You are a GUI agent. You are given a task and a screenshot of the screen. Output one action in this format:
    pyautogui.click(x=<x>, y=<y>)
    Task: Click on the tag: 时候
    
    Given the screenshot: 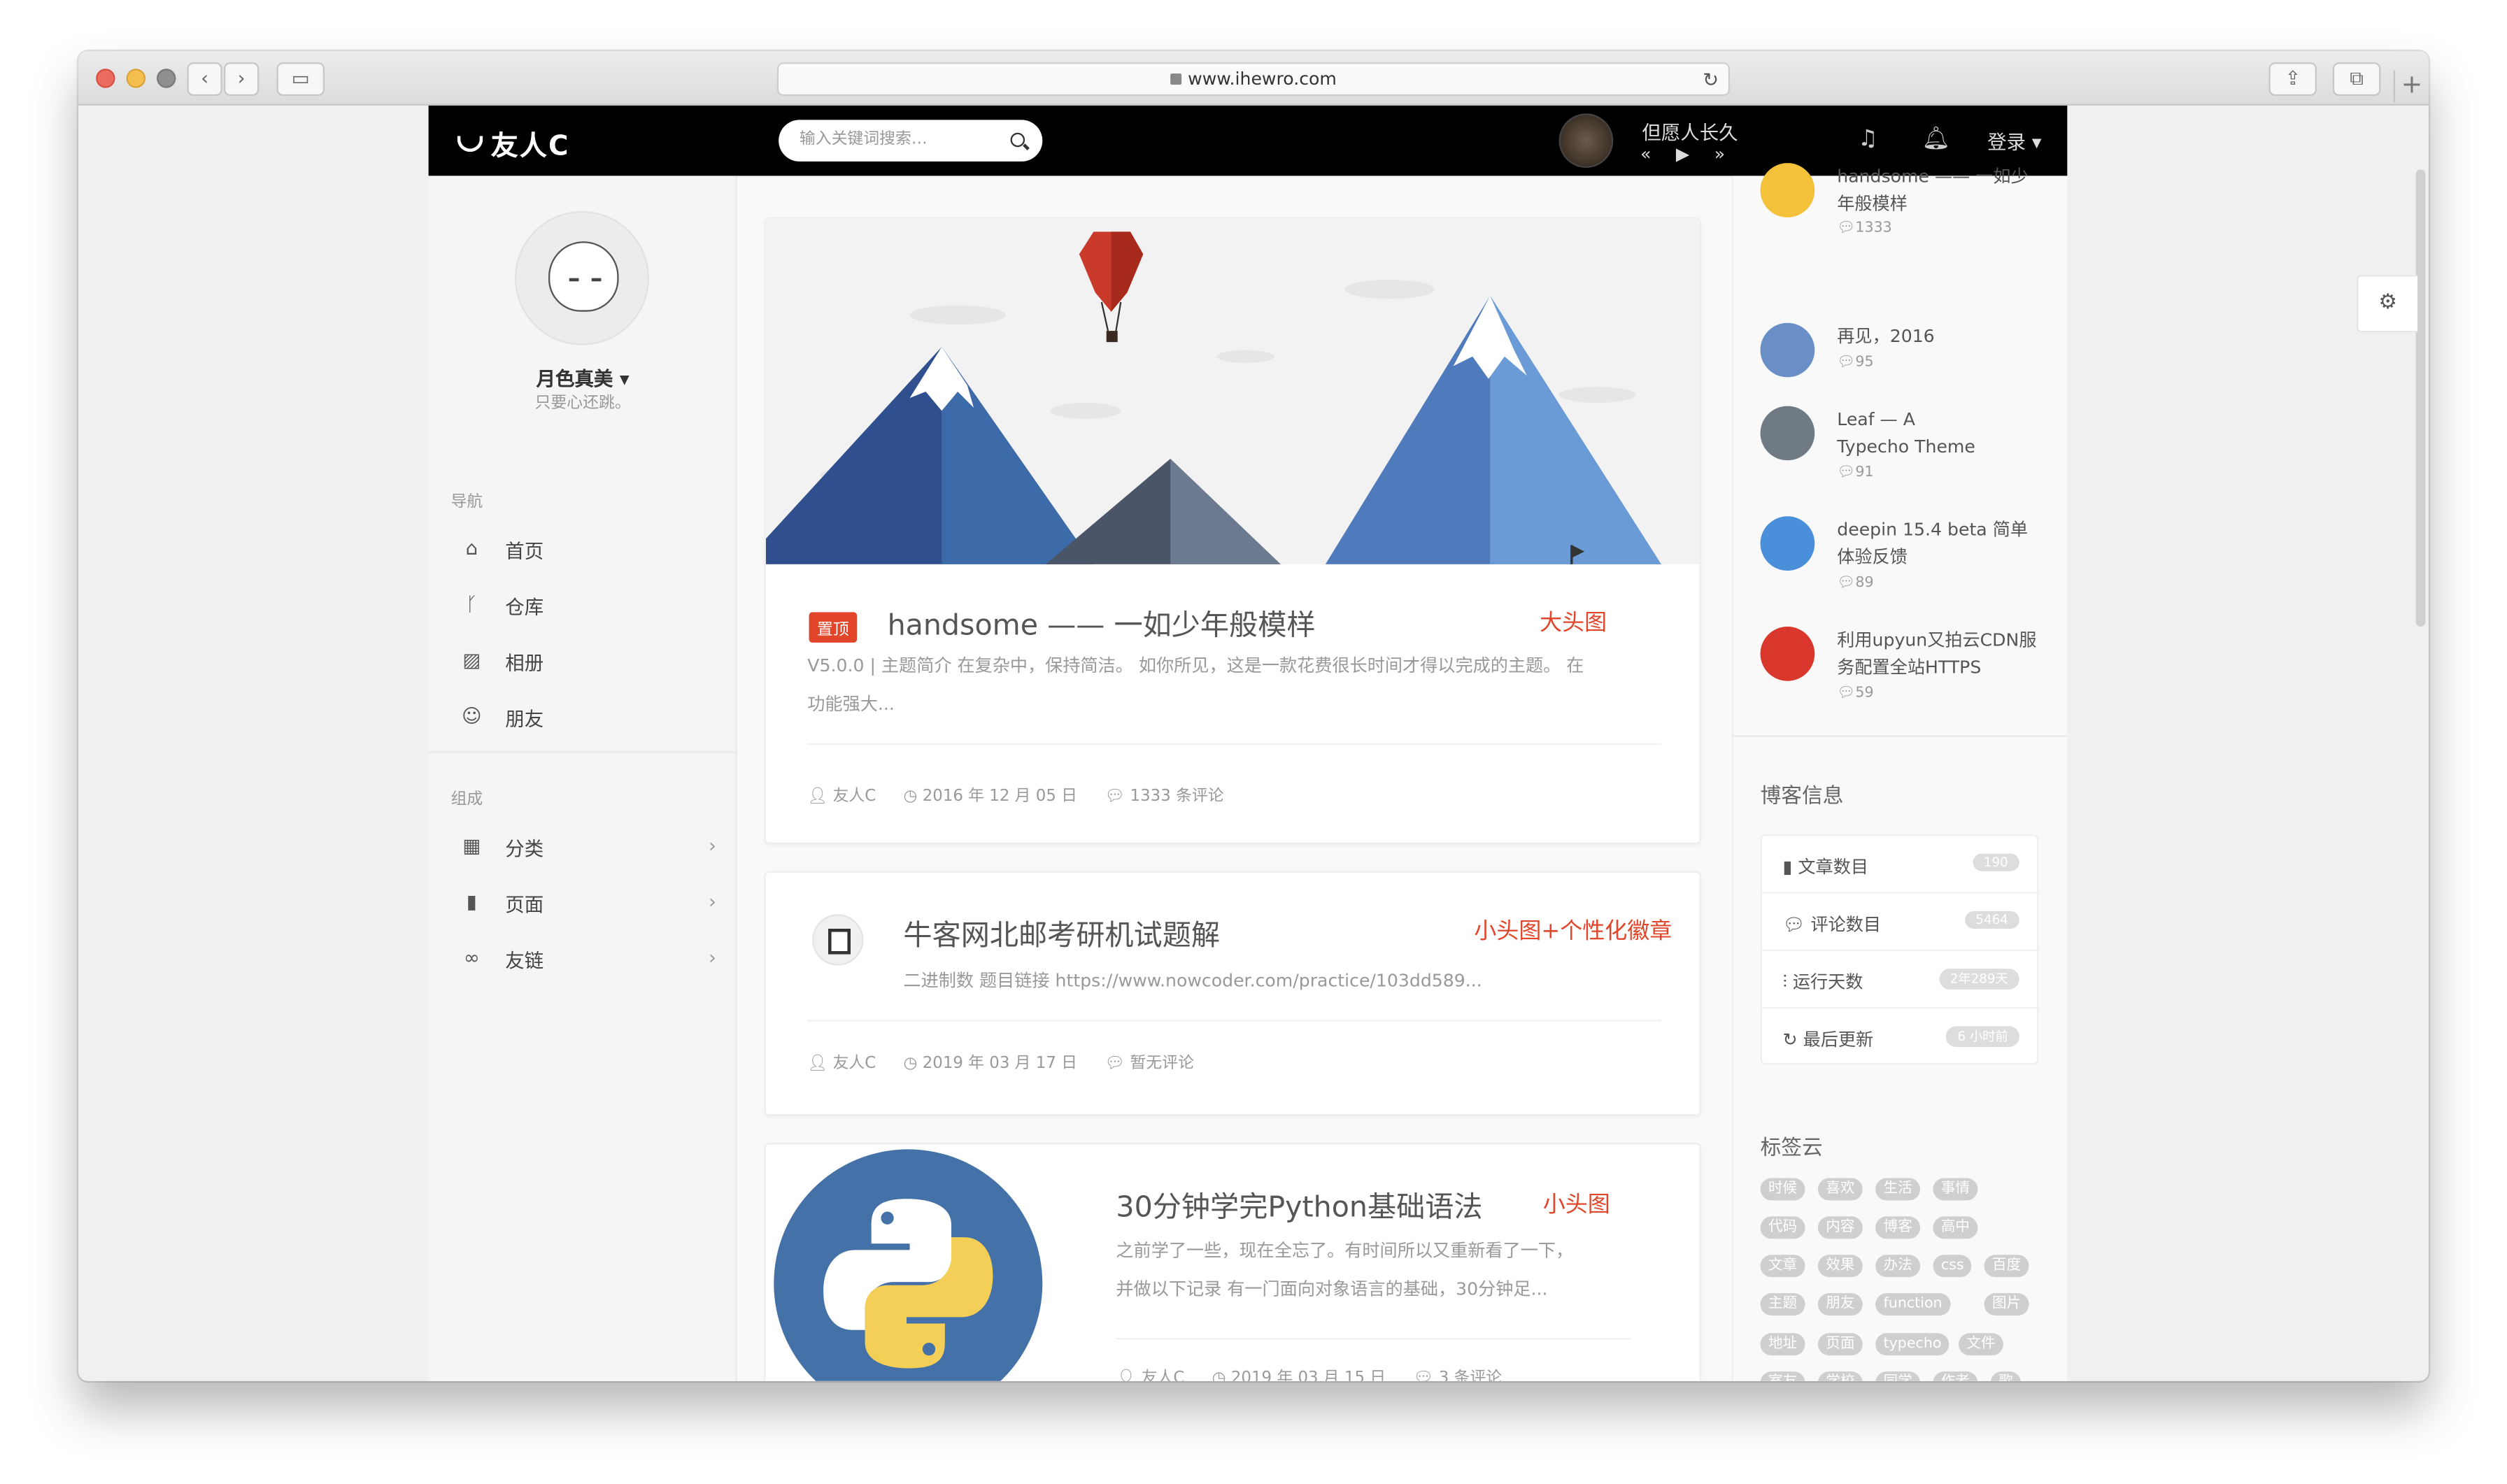 What is the action you would take?
    pyautogui.click(x=1782, y=1189)
    